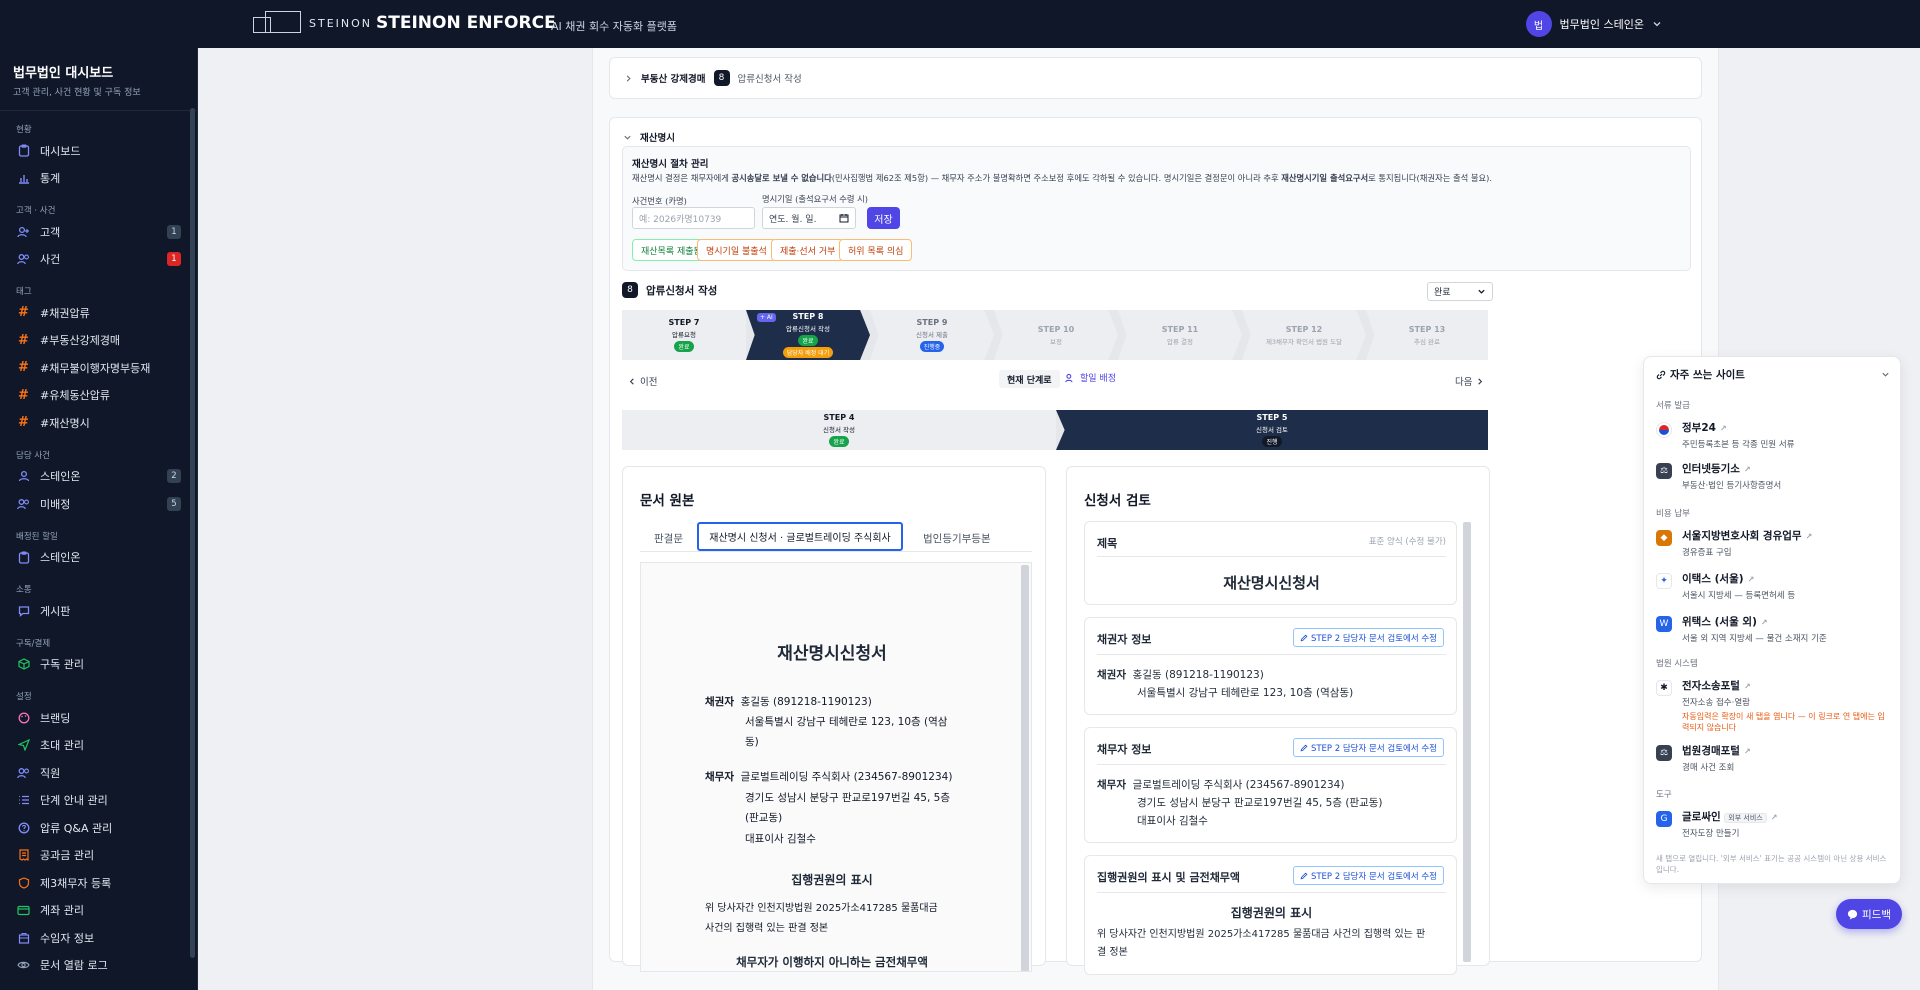  I want to click on sidebar-item-clients: 고객 1, so click(98, 232).